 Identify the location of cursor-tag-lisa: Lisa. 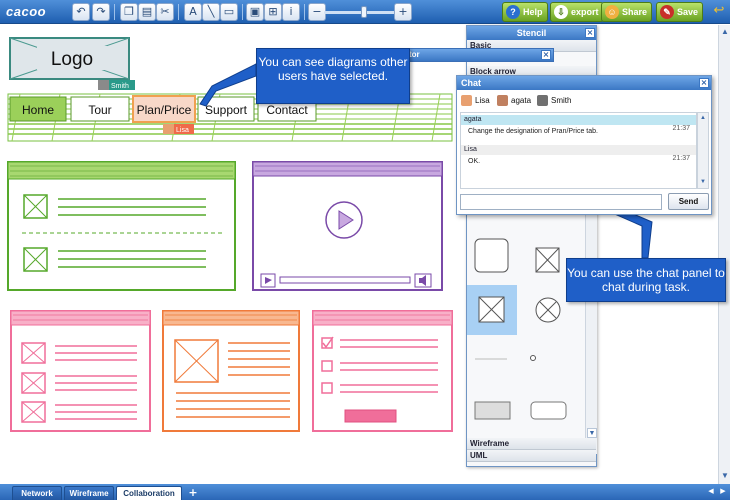
(178, 129).